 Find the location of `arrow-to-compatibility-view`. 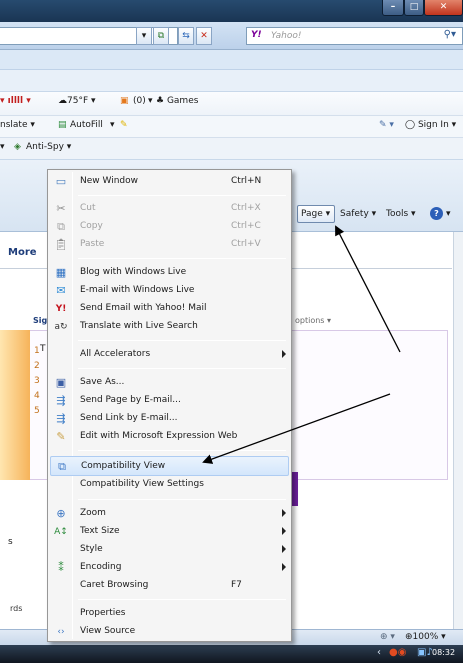

arrow-to-compatibility-view is located at coordinates (296, 428).